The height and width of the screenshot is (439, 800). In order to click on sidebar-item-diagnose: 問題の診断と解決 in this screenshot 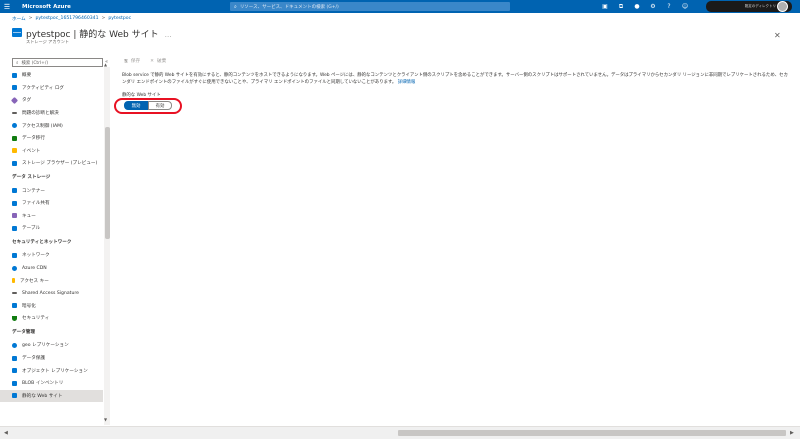, I will do `click(51, 113)`.